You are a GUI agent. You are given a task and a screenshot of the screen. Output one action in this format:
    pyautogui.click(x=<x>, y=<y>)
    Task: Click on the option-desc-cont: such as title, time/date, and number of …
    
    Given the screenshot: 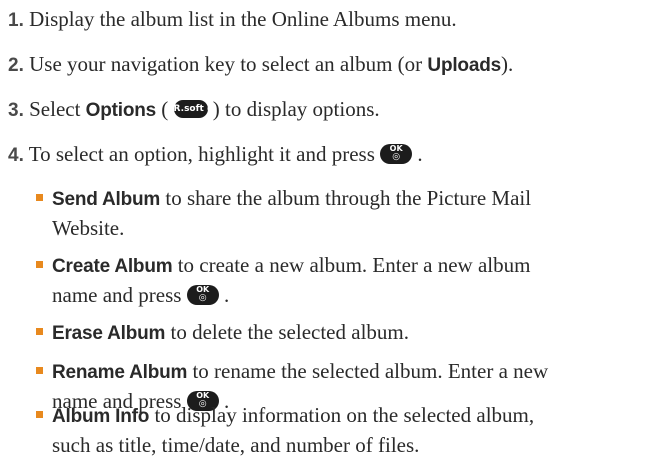 What is the action you would take?
    pyautogui.click(x=236, y=445)
    